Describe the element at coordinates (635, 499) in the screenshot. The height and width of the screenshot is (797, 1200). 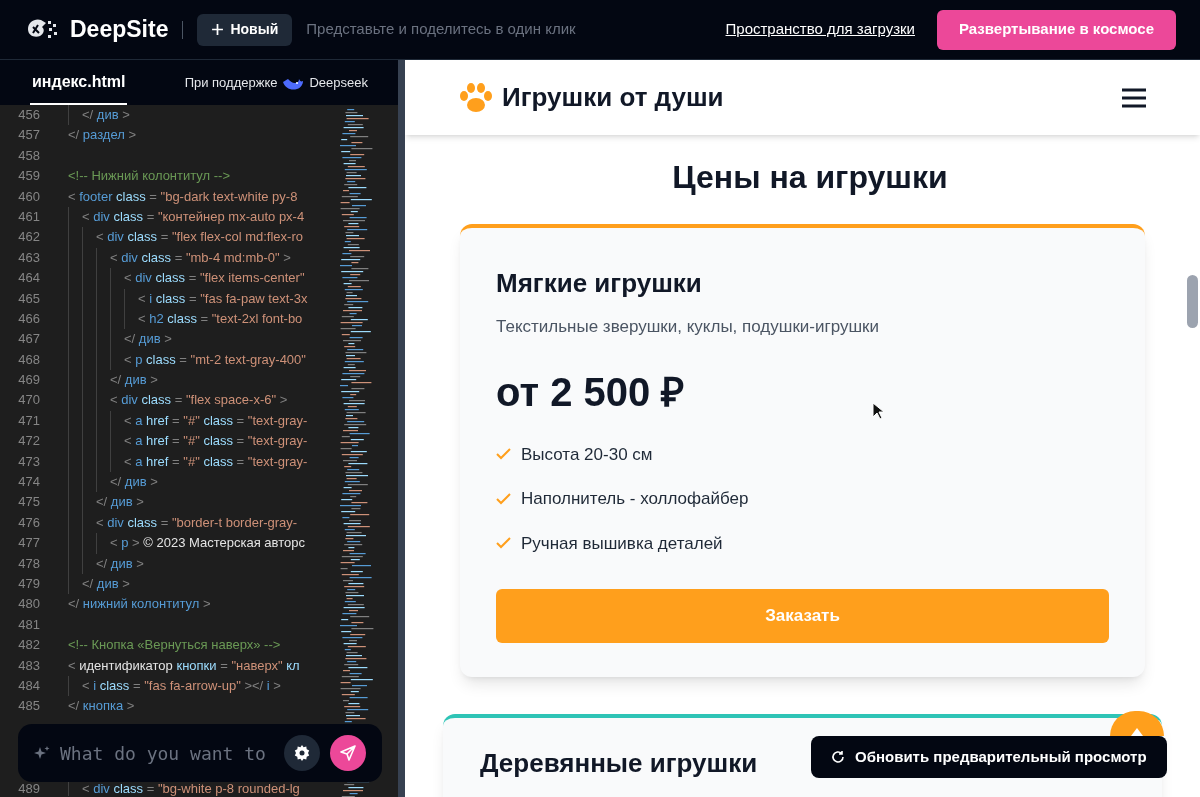
I see `feature-text: Наполнитель - холлофайбер` at that location.